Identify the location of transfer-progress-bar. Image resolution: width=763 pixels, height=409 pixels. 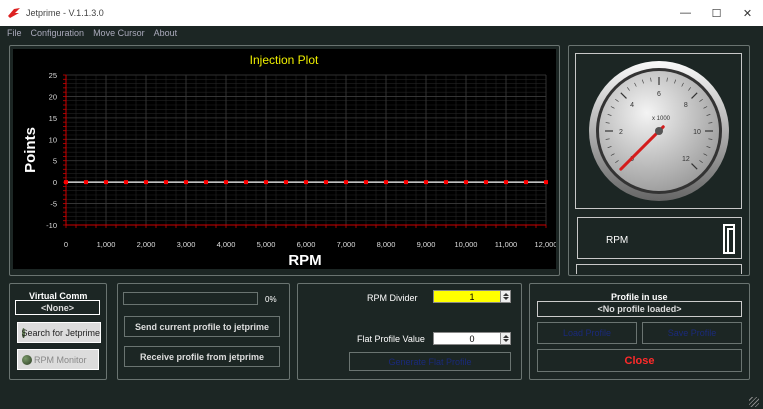
(190, 298).